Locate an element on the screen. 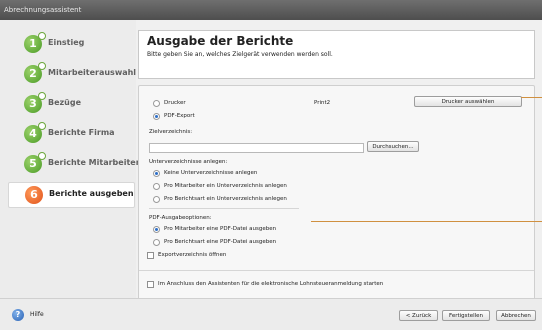 Image resolution: width=542 pixels, height=330 pixels. title-bar: Abrechnungsassistent is located at coordinates (271, 10).